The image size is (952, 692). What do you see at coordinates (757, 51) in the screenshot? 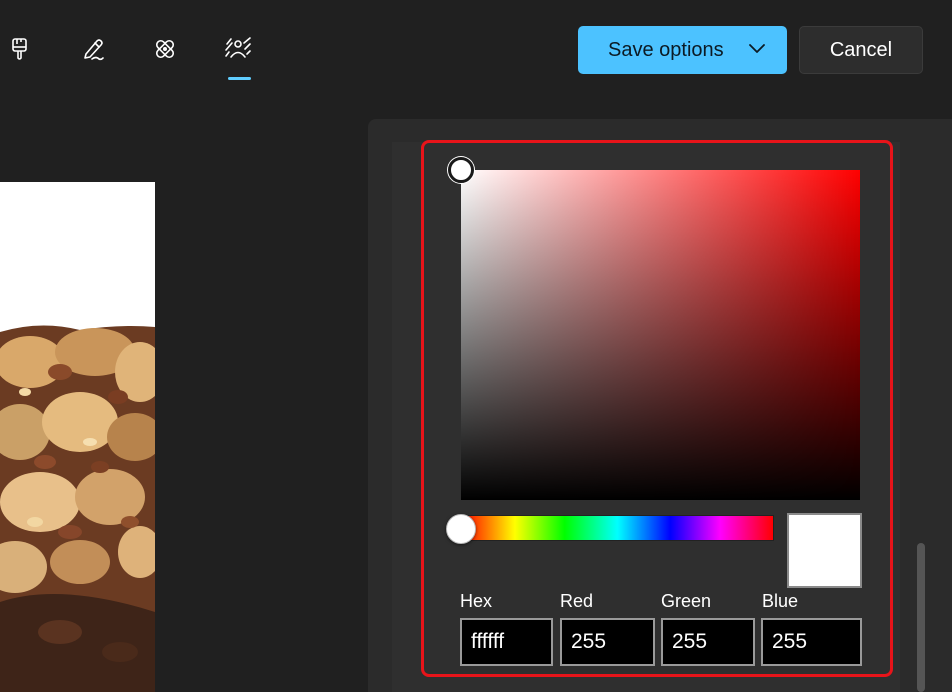
I see `chevron-down-icon` at bounding box center [757, 51].